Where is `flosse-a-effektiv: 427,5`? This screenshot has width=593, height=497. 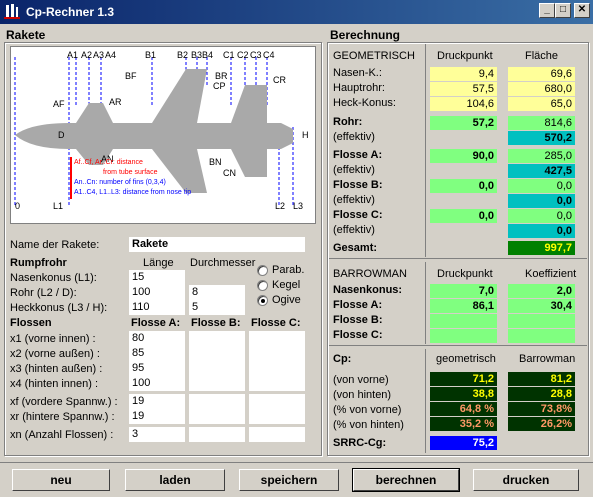
flosse-a-effektiv: 427,5 is located at coordinates (541, 171).